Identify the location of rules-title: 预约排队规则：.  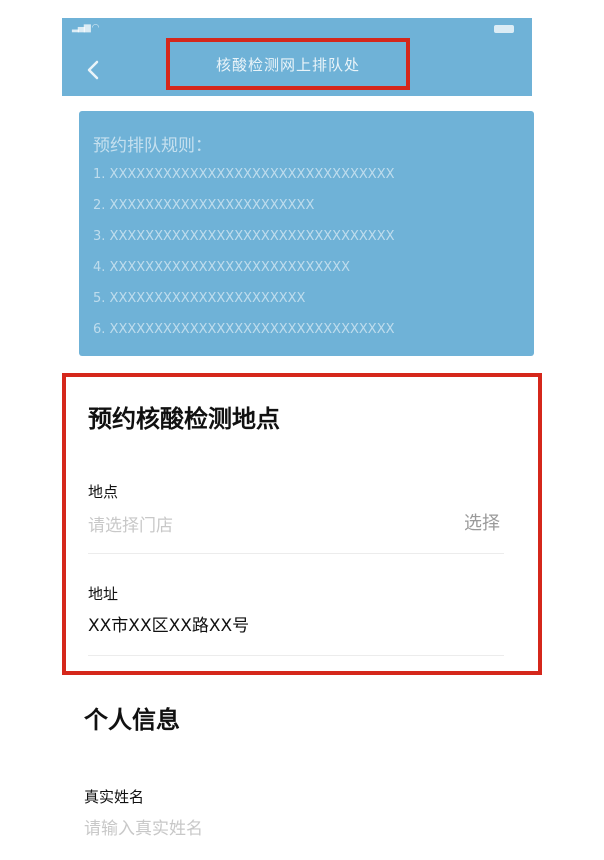
(152, 146).